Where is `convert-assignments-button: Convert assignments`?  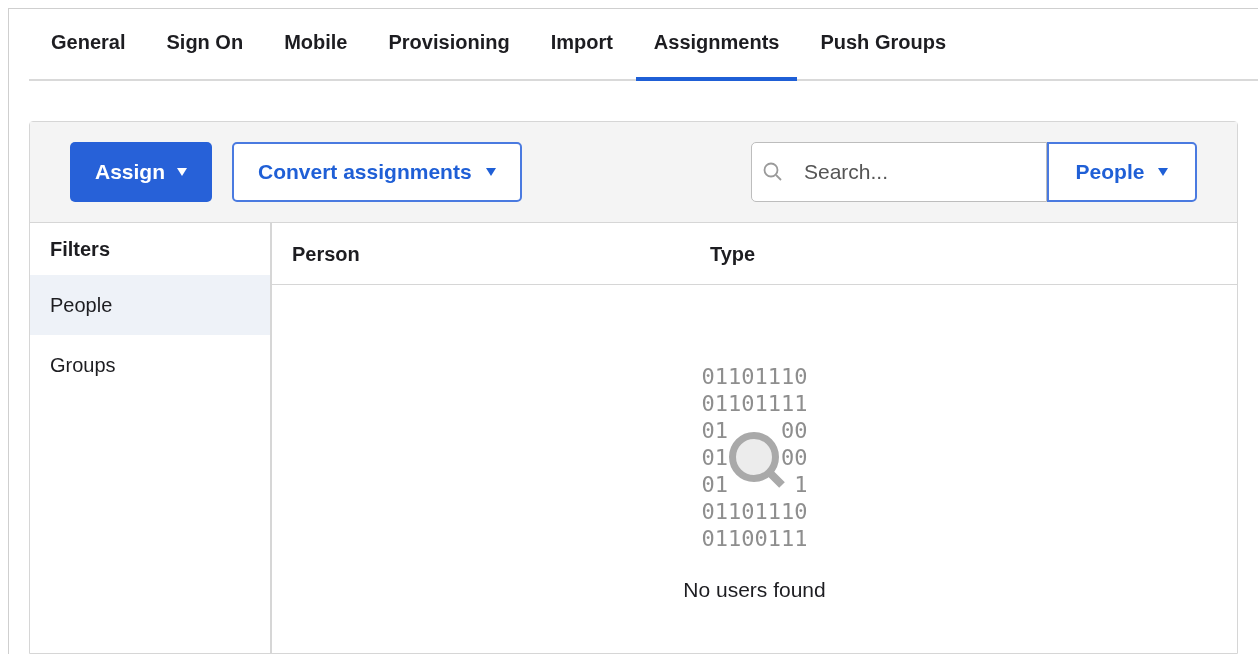
convert-assignments-button: Convert assignments is located at coordinates (377, 172).